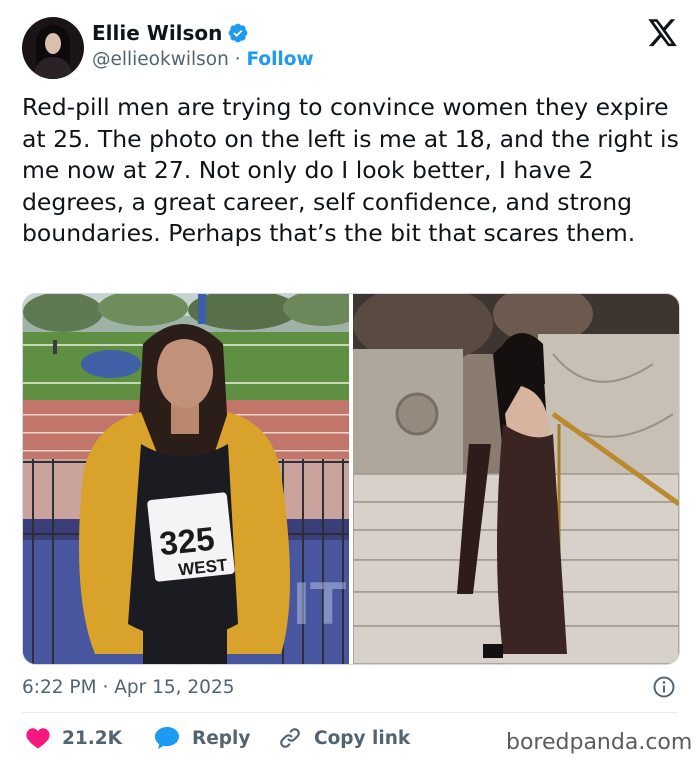  I want to click on copy-link-button: Copy link, so click(344, 738).